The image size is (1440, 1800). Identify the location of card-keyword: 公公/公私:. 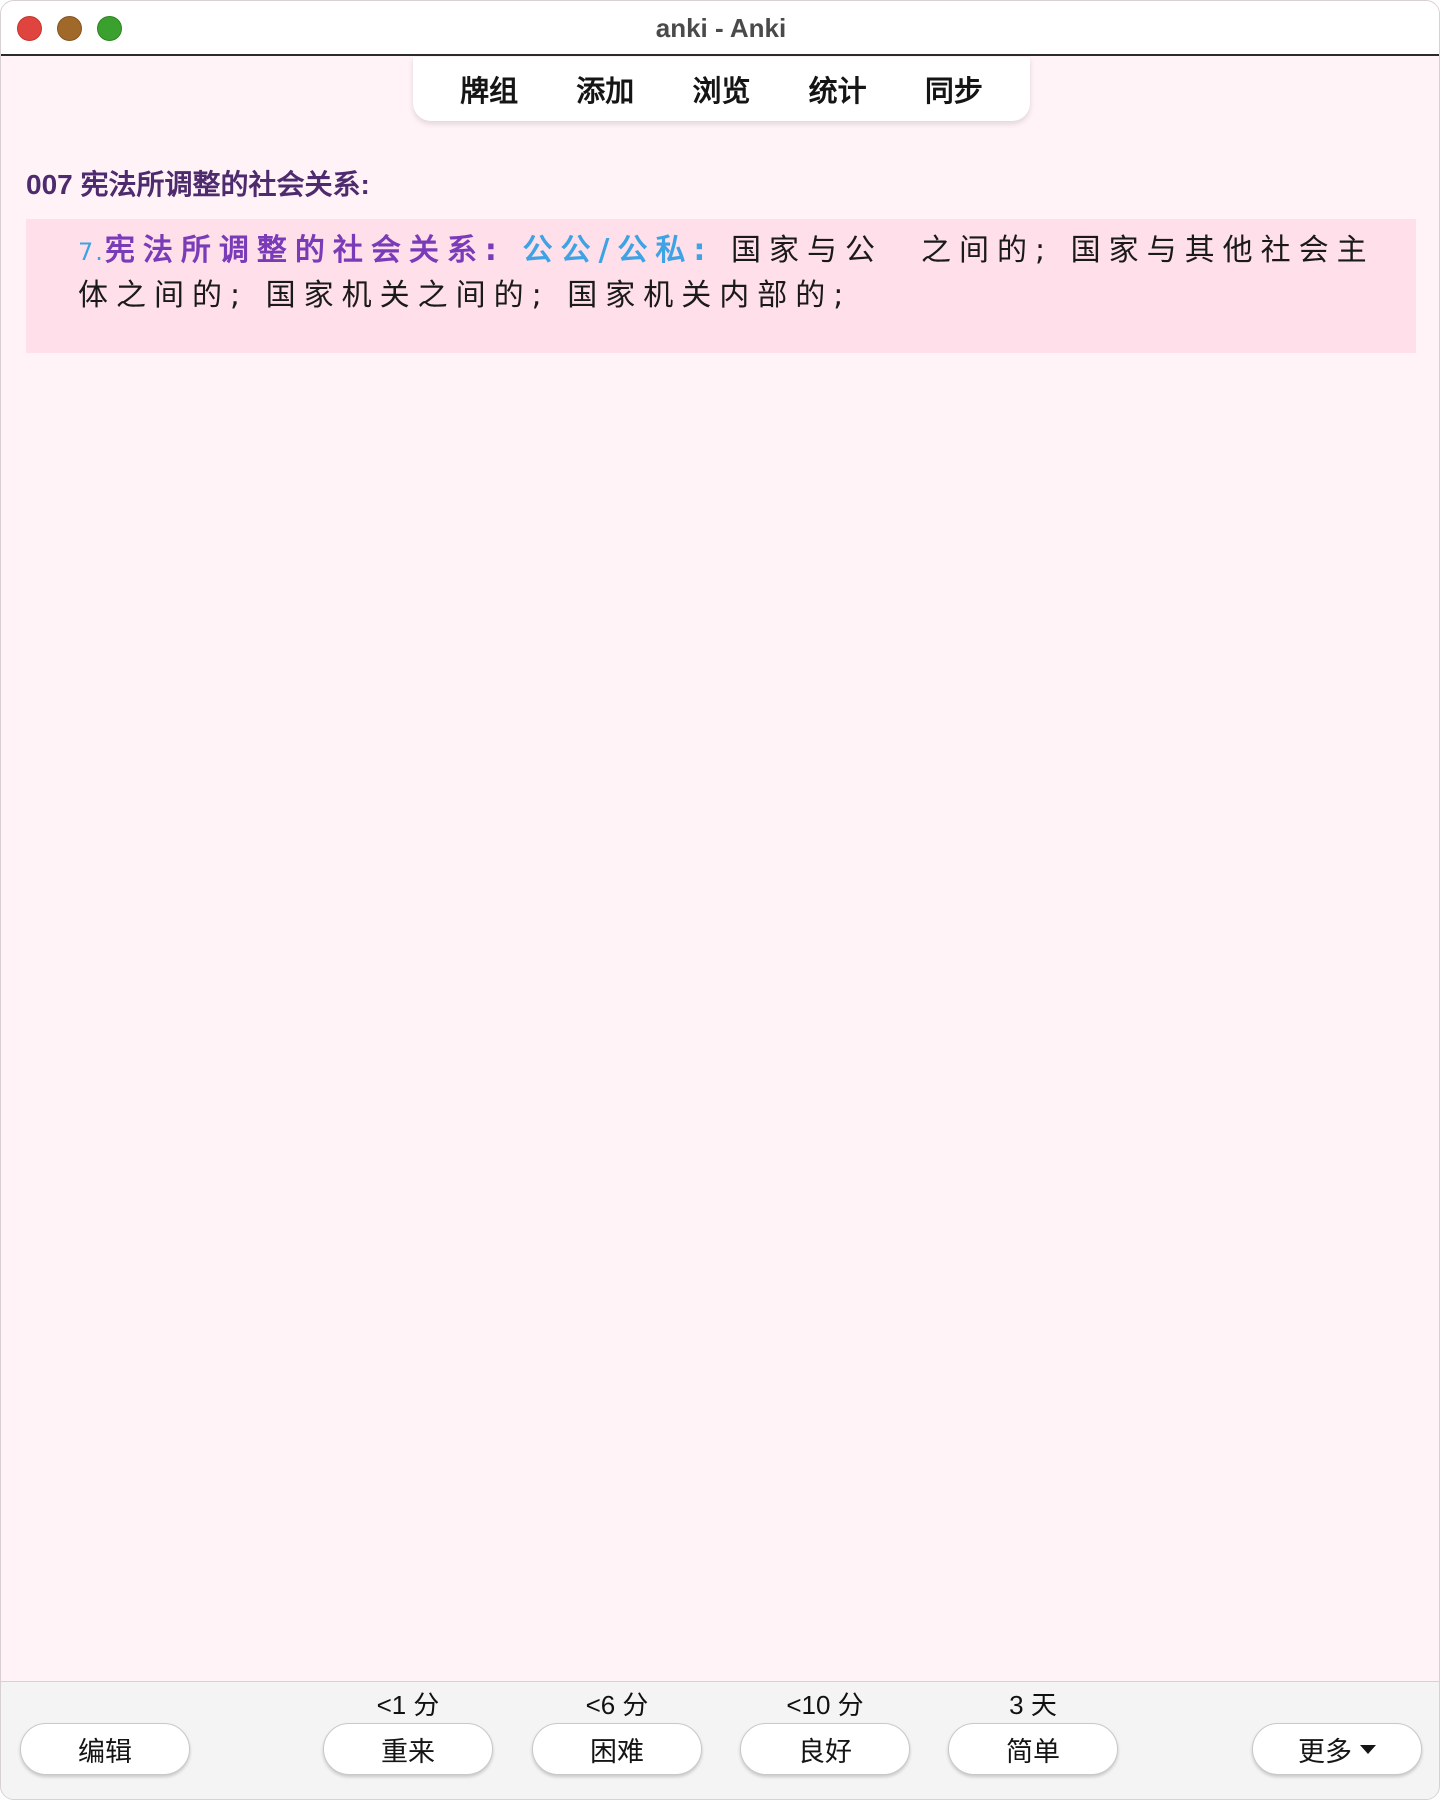
(618, 250).